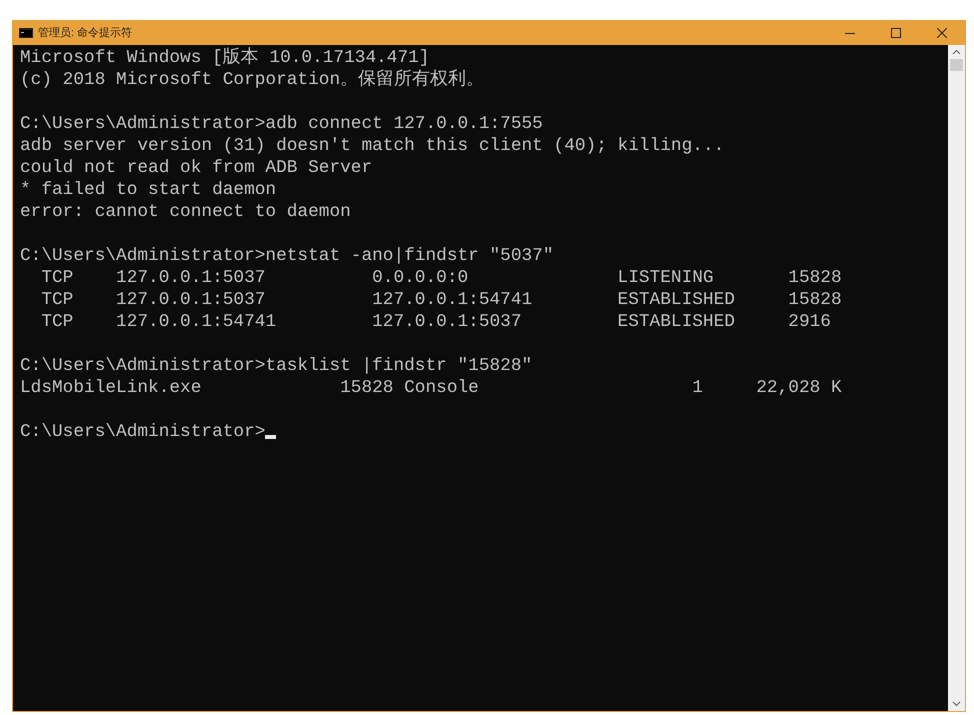 This screenshot has height=715, width=974. What do you see at coordinates (86, 33) in the screenshot?
I see `window-title: 管理员: 命令提示符` at bounding box center [86, 33].